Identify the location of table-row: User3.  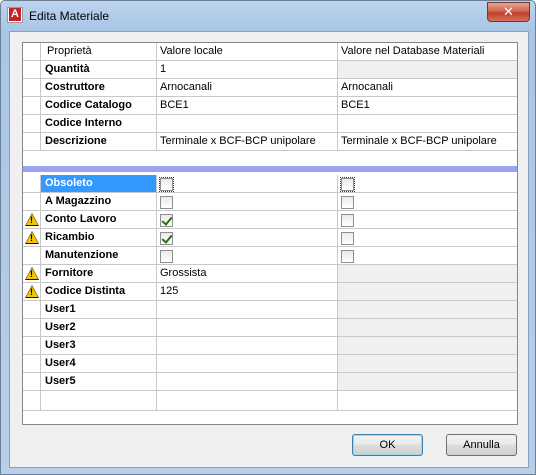
(270, 346).